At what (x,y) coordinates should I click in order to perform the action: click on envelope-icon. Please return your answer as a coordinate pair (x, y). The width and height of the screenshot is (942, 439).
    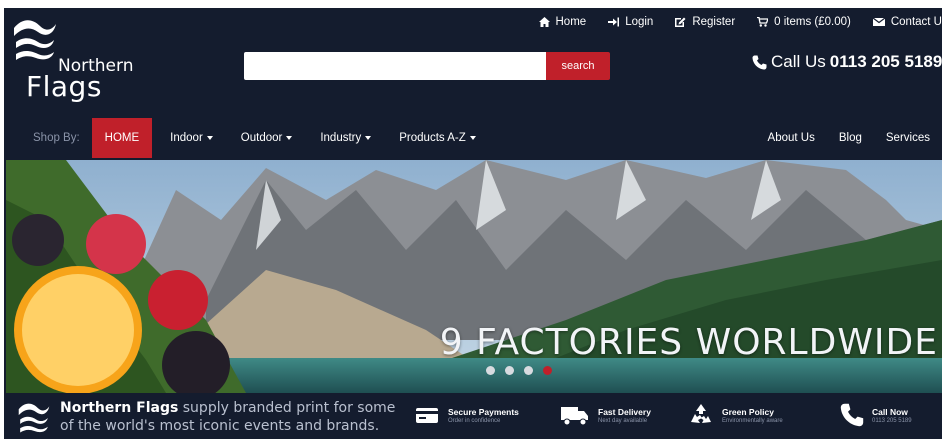
    Looking at the image, I should click on (878, 21).